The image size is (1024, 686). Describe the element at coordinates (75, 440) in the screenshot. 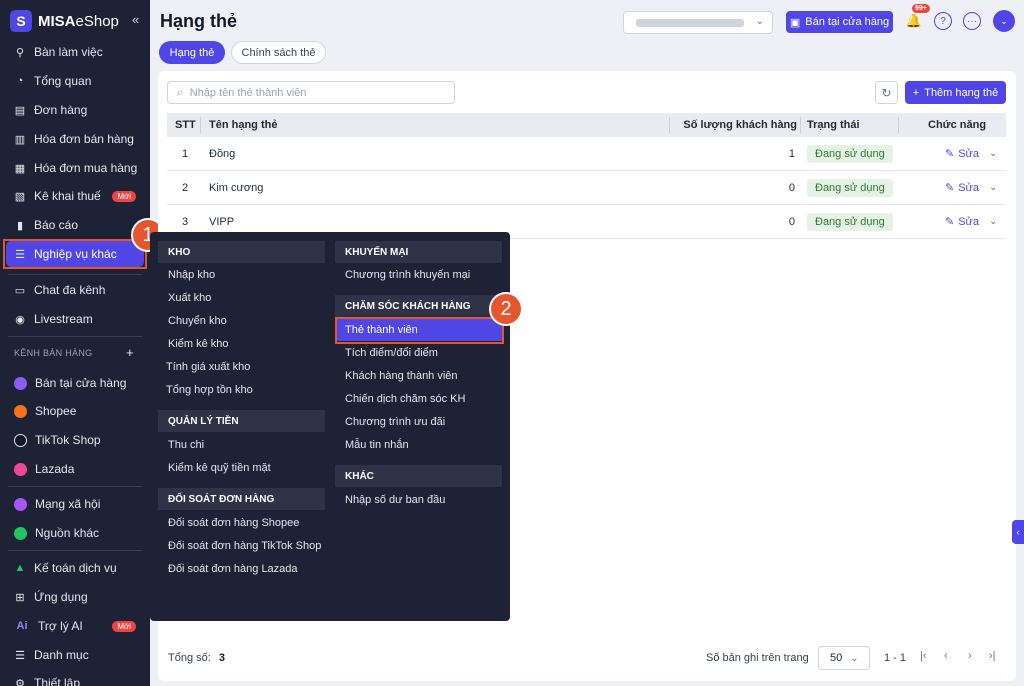

I see `sidebar-channel-tiktok: TikTok Shop` at that location.